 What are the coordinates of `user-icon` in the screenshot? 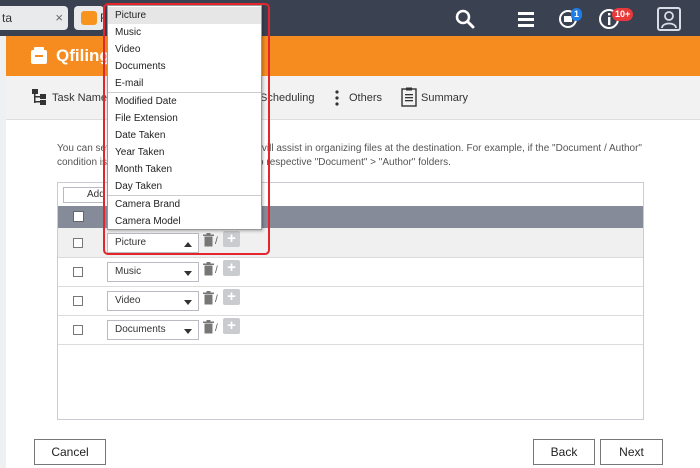 It's located at (669, 20).